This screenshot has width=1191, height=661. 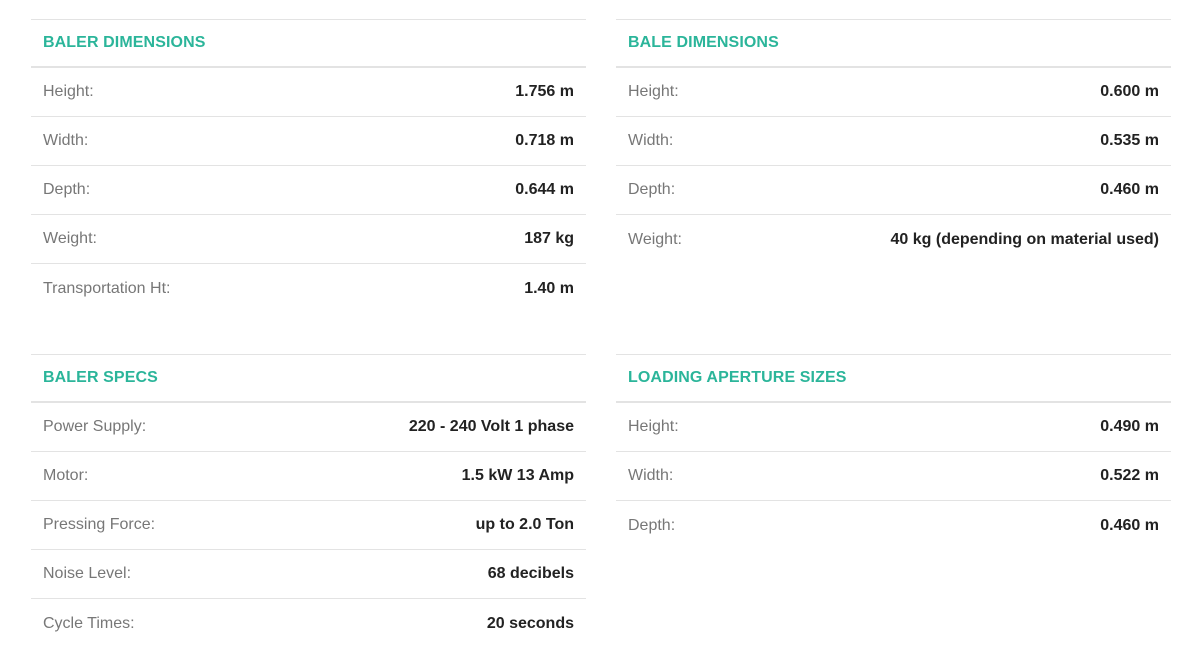 What do you see at coordinates (87, 573) in the screenshot?
I see `row-label: Noise Level:` at bounding box center [87, 573].